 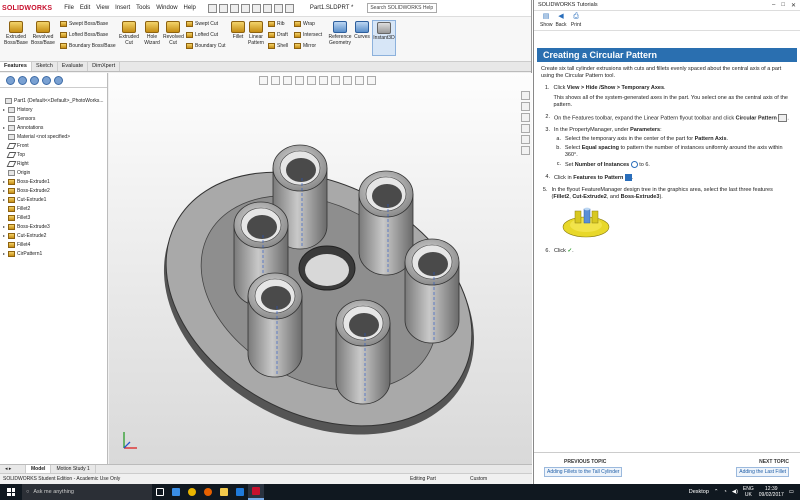 I want to click on swept-cut-button: Swept Cut, so click(x=202, y=24).